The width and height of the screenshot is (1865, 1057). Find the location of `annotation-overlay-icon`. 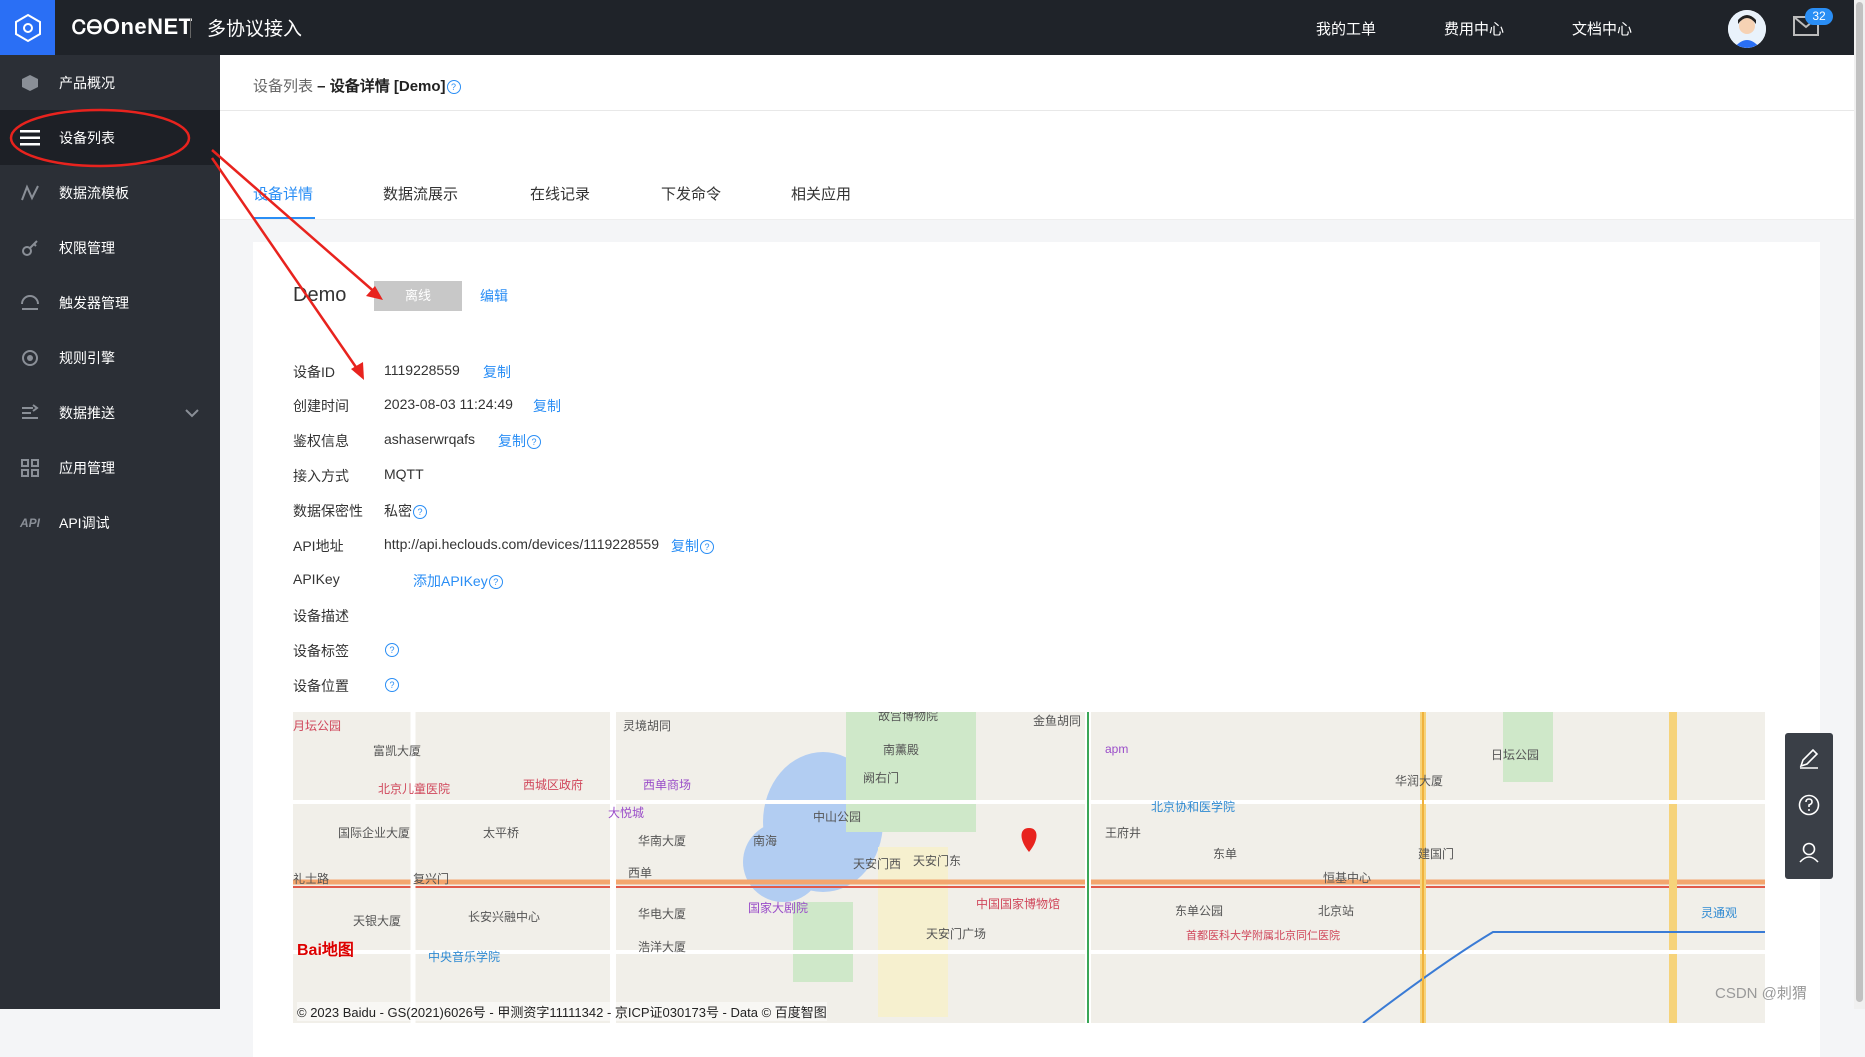

annotation-overlay-icon is located at coordinates (196, 244).